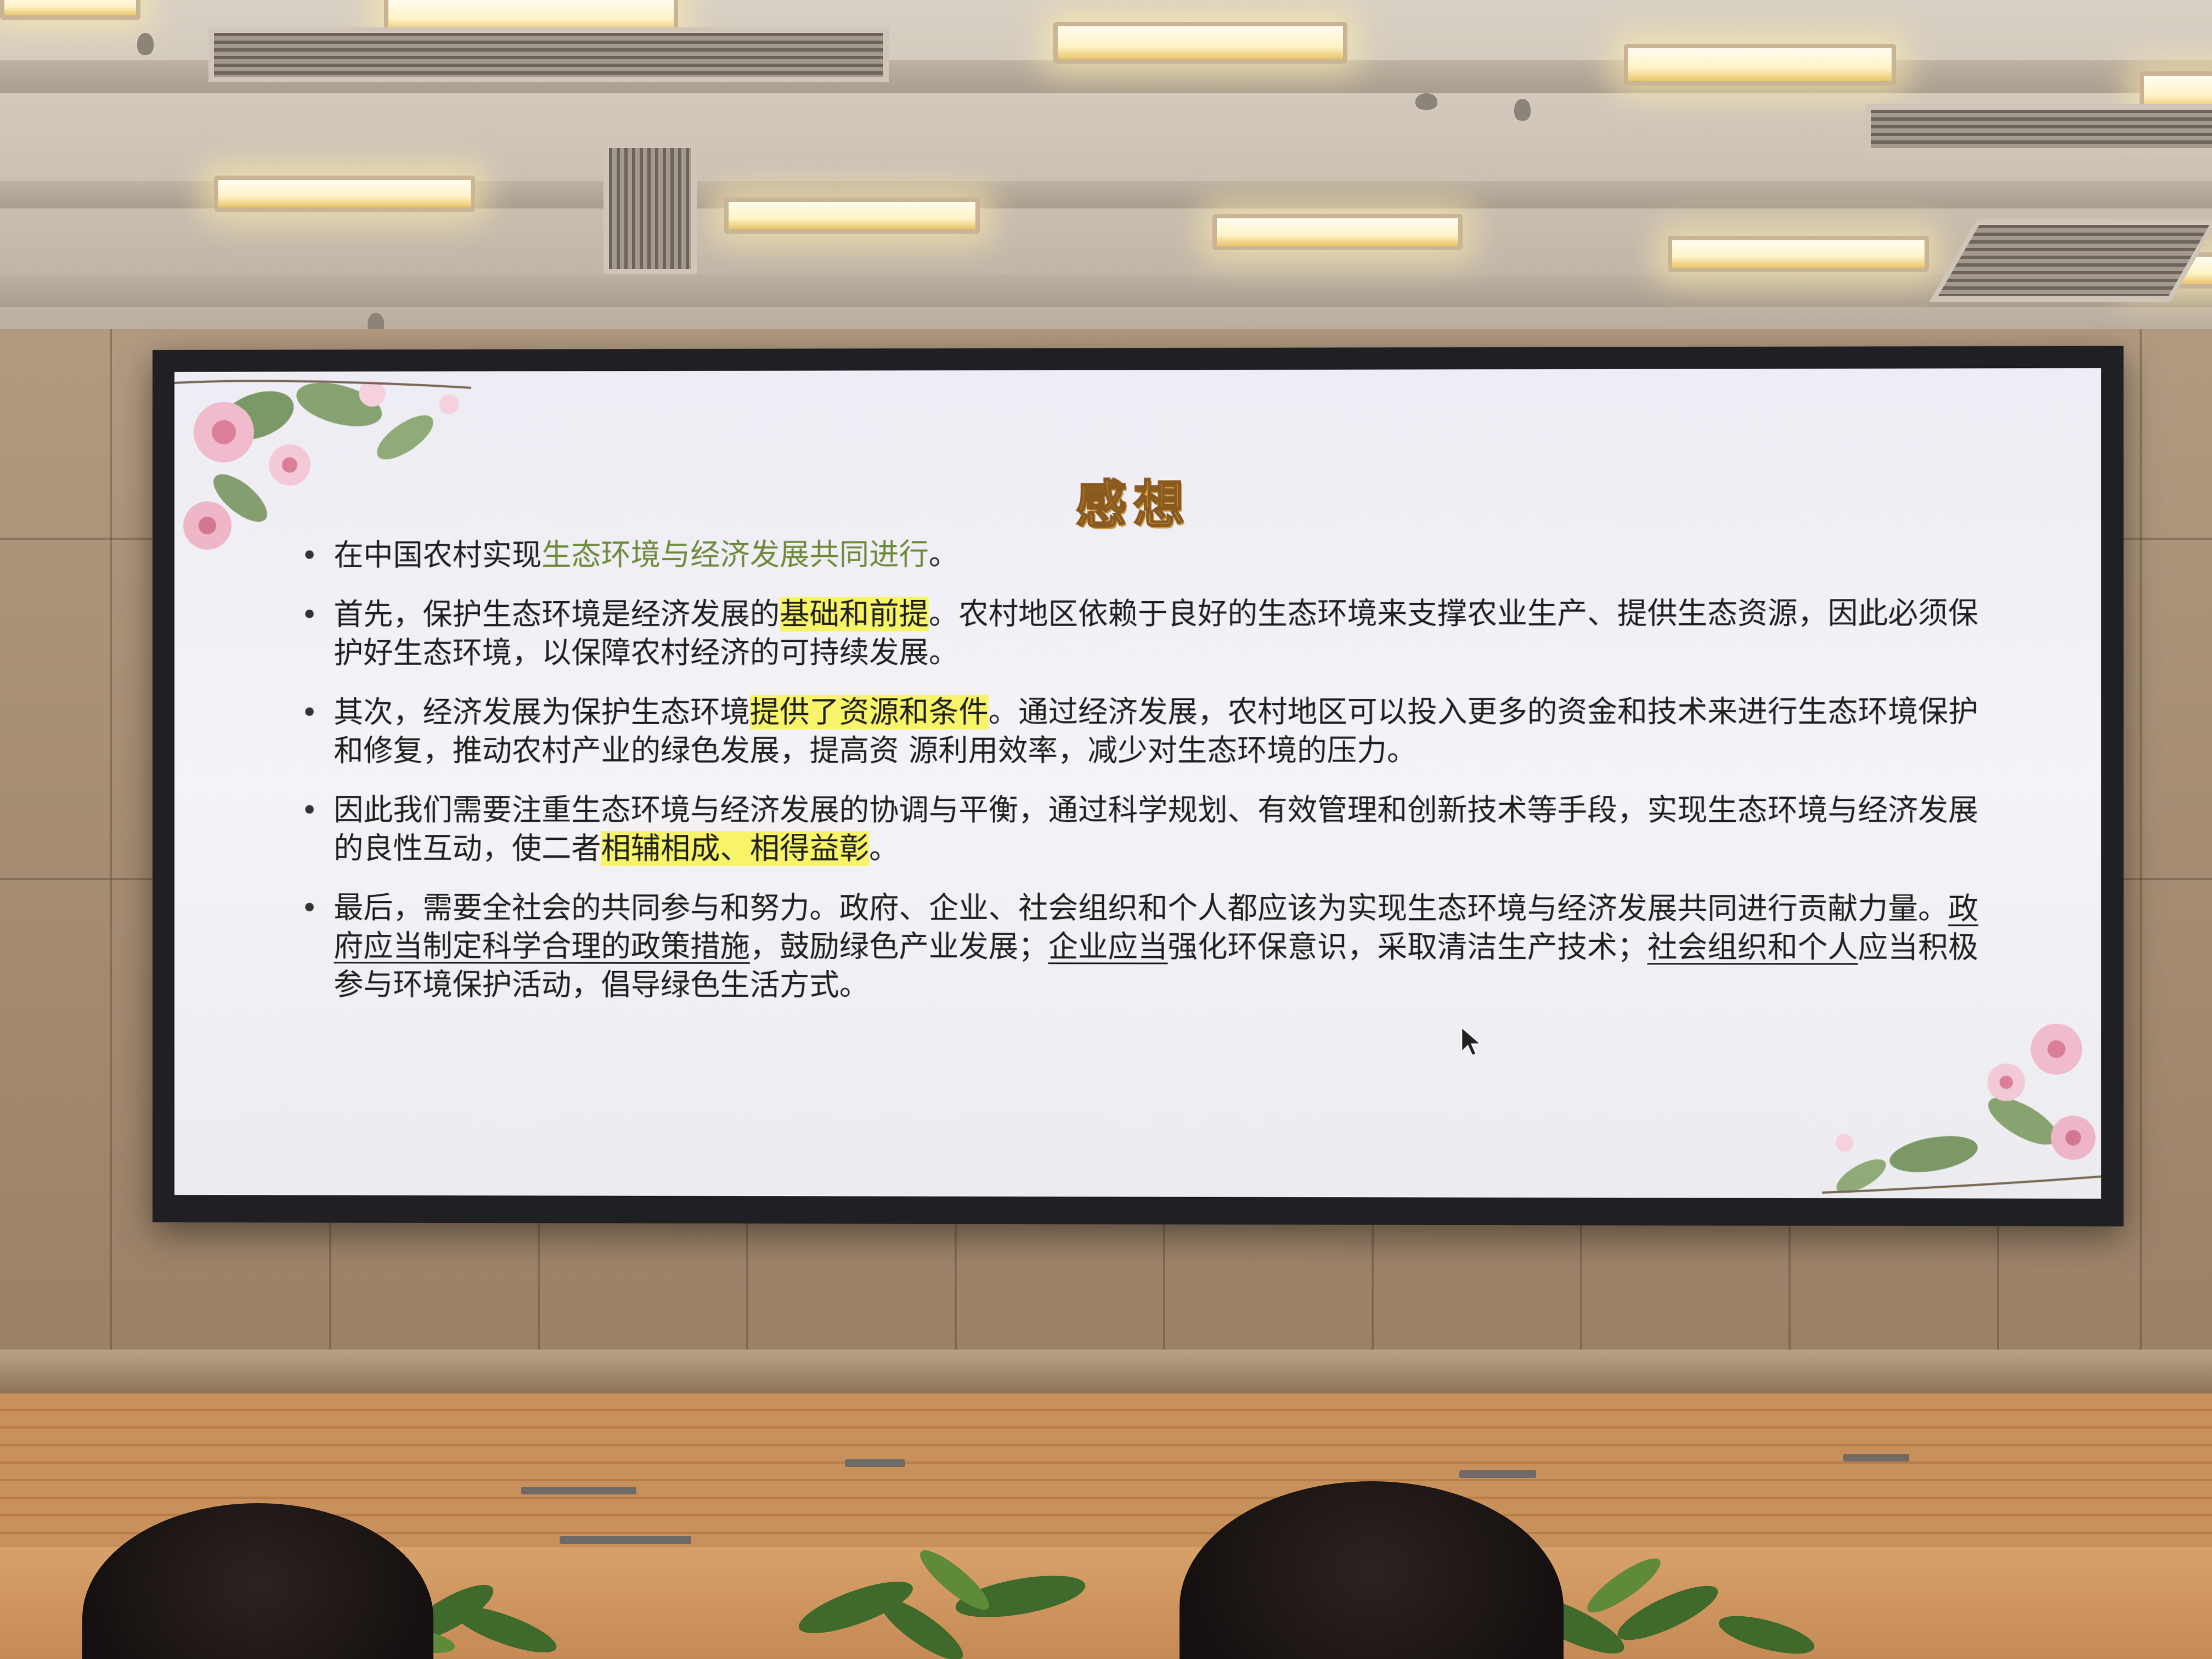 The image size is (2212, 1659). Describe the element at coordinates (735, 849) in the screenshot. I see `bullet-text-highlight: 相辅相成、相得益彰` at that location.